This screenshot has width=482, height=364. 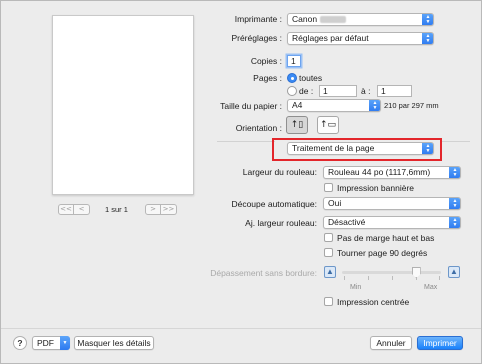 I want to click on portrait-button: ↑▯, so click(x=297, y=125).